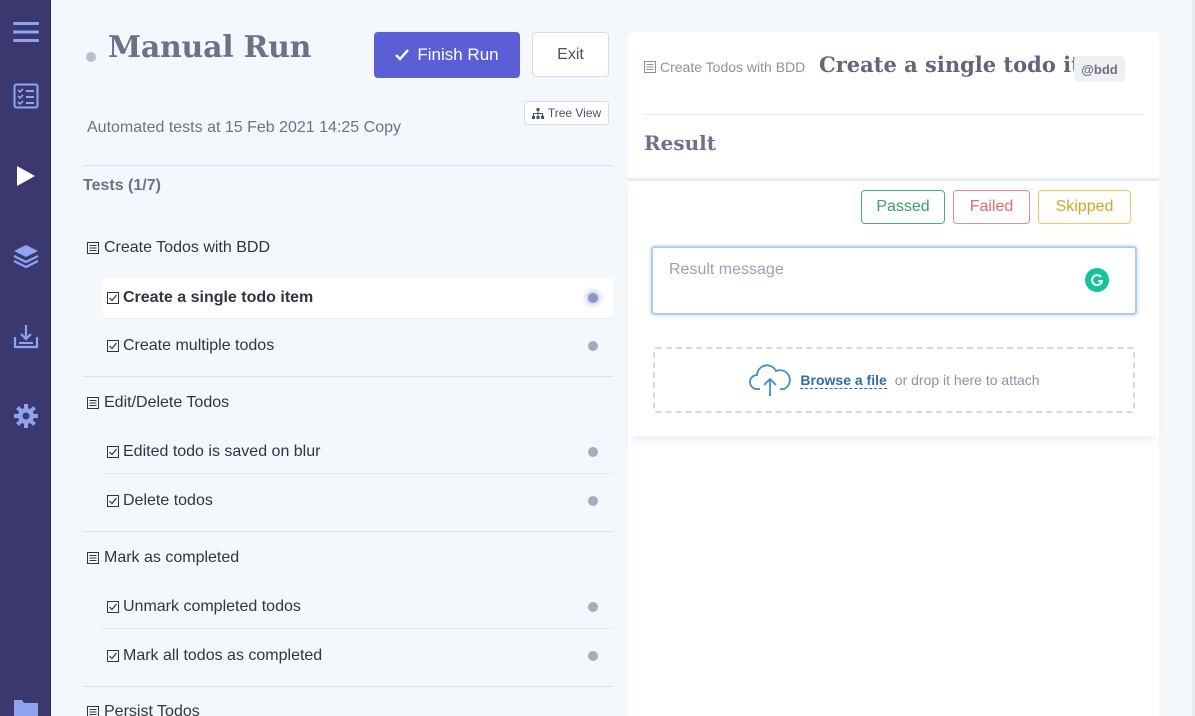 The width and height of the screenshot is (1195, 716). I want to click on exit-button: Exit, so click(570, 54).